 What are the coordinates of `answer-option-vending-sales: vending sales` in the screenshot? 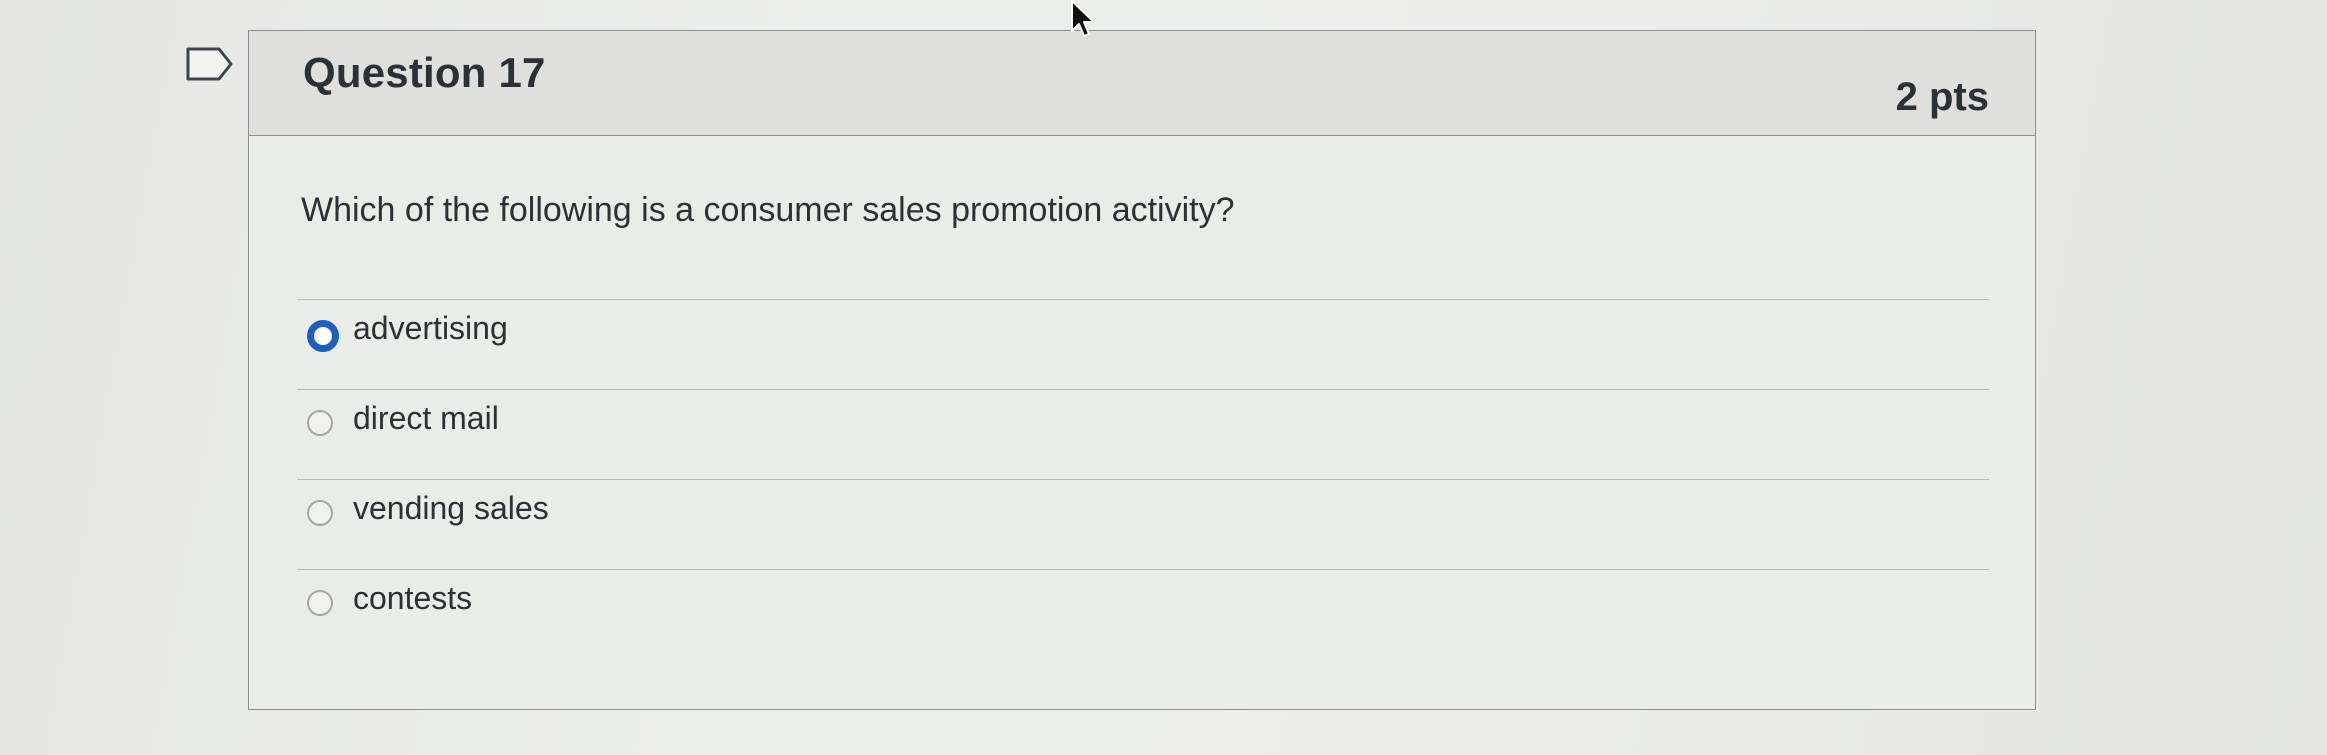 It's located at (1143, 524).